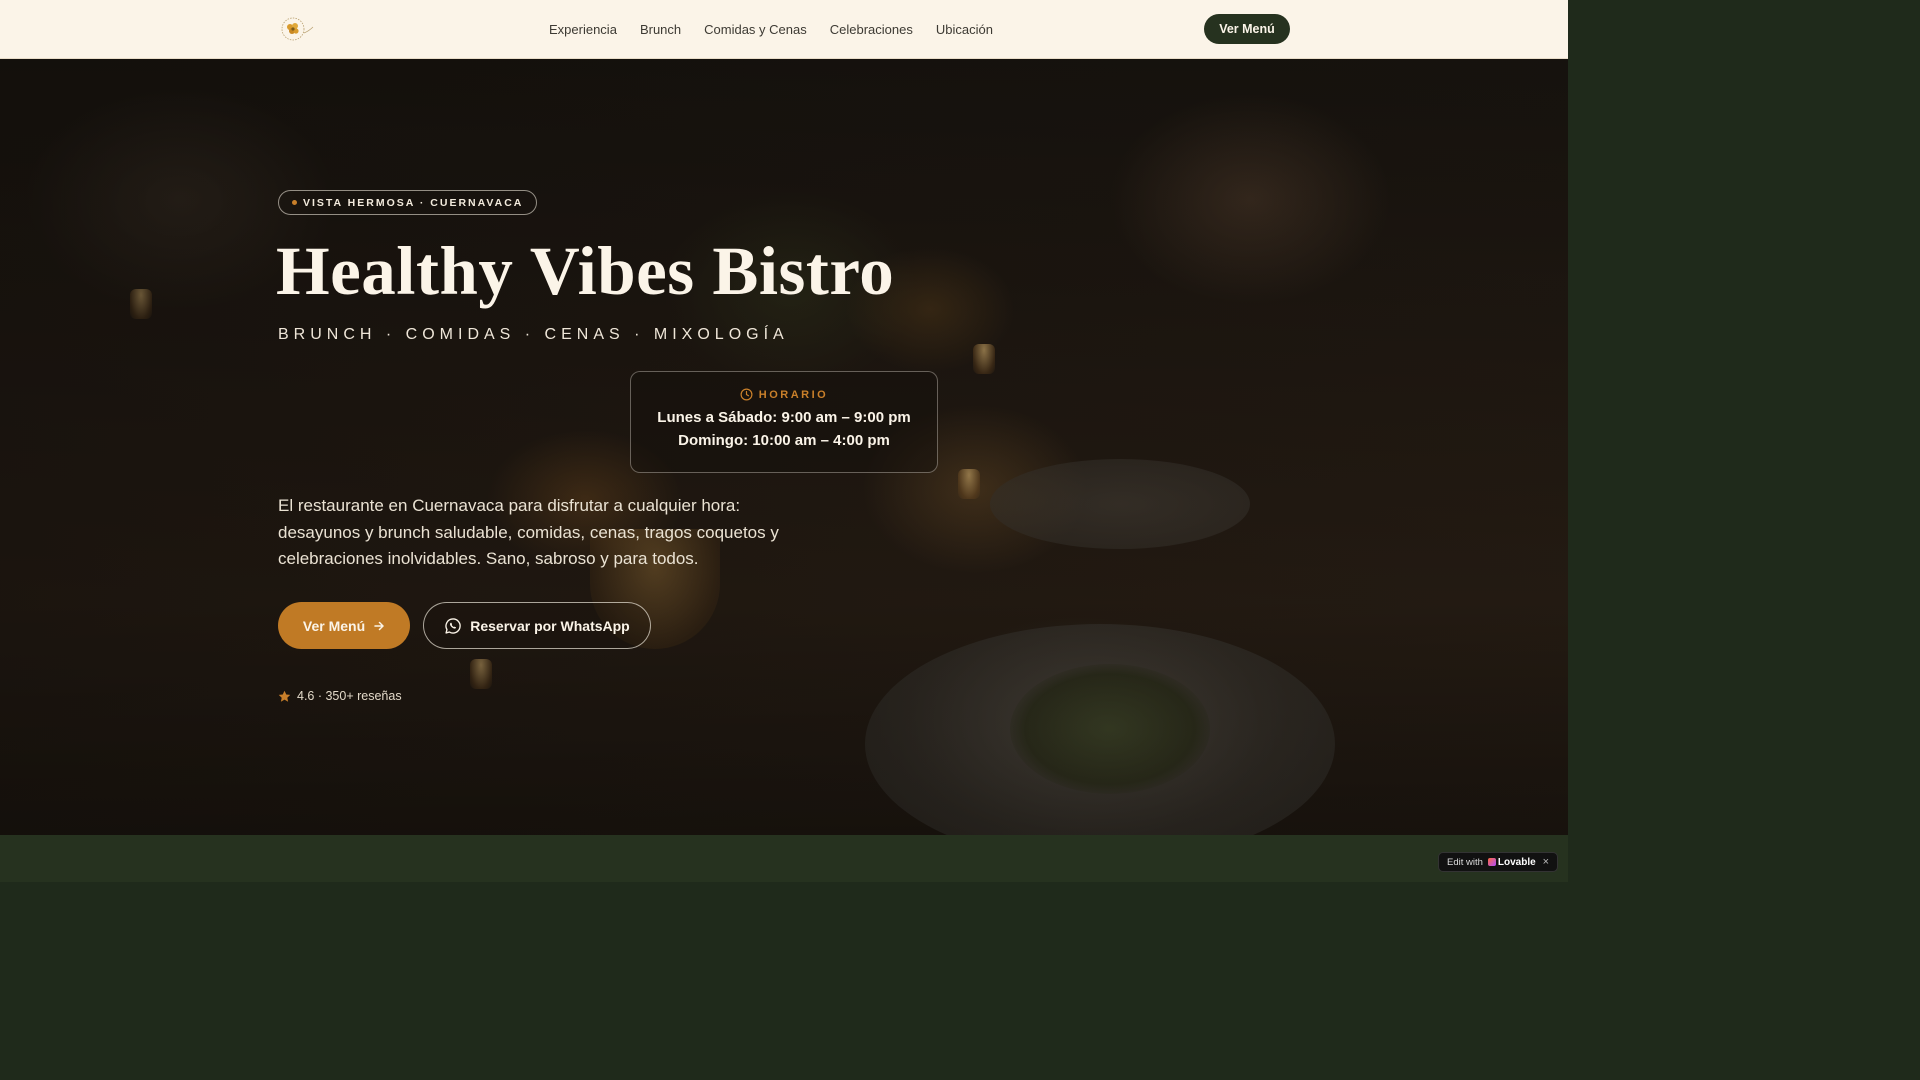 The image size is (1920, 1080). I want to click on lovable-prefix: Edit with, so click(1465, 862).